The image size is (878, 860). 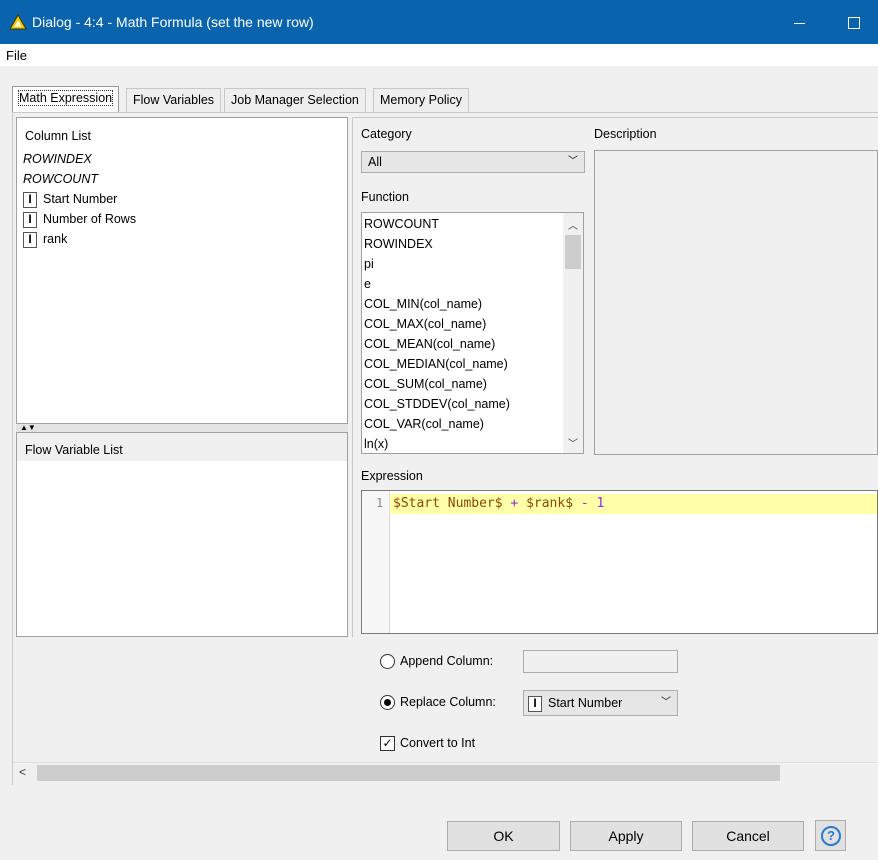 What do you see at coordinates (182, 428) in the screenshot?
I see `list-splitter: ▲▼` at bounding box center [182, 428].